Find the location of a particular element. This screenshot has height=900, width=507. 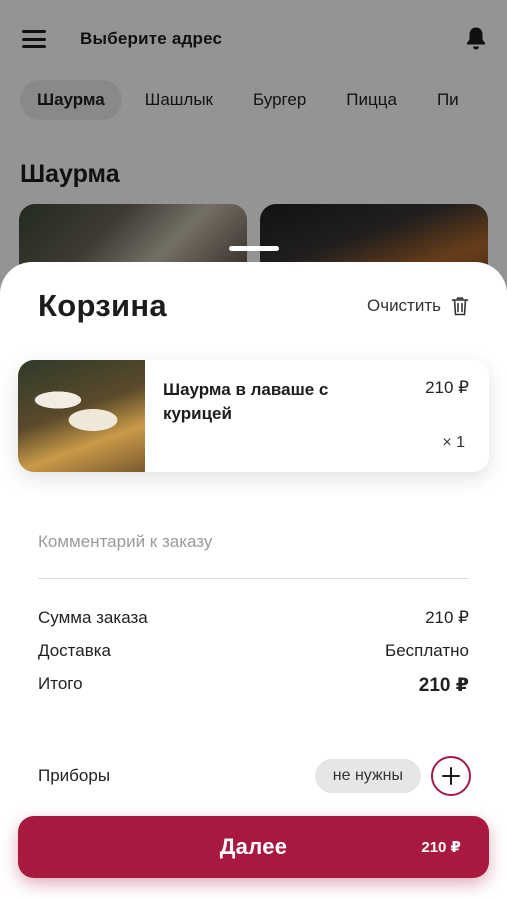

clear-cart-button: Очистить is located at coordinates (418, 306).